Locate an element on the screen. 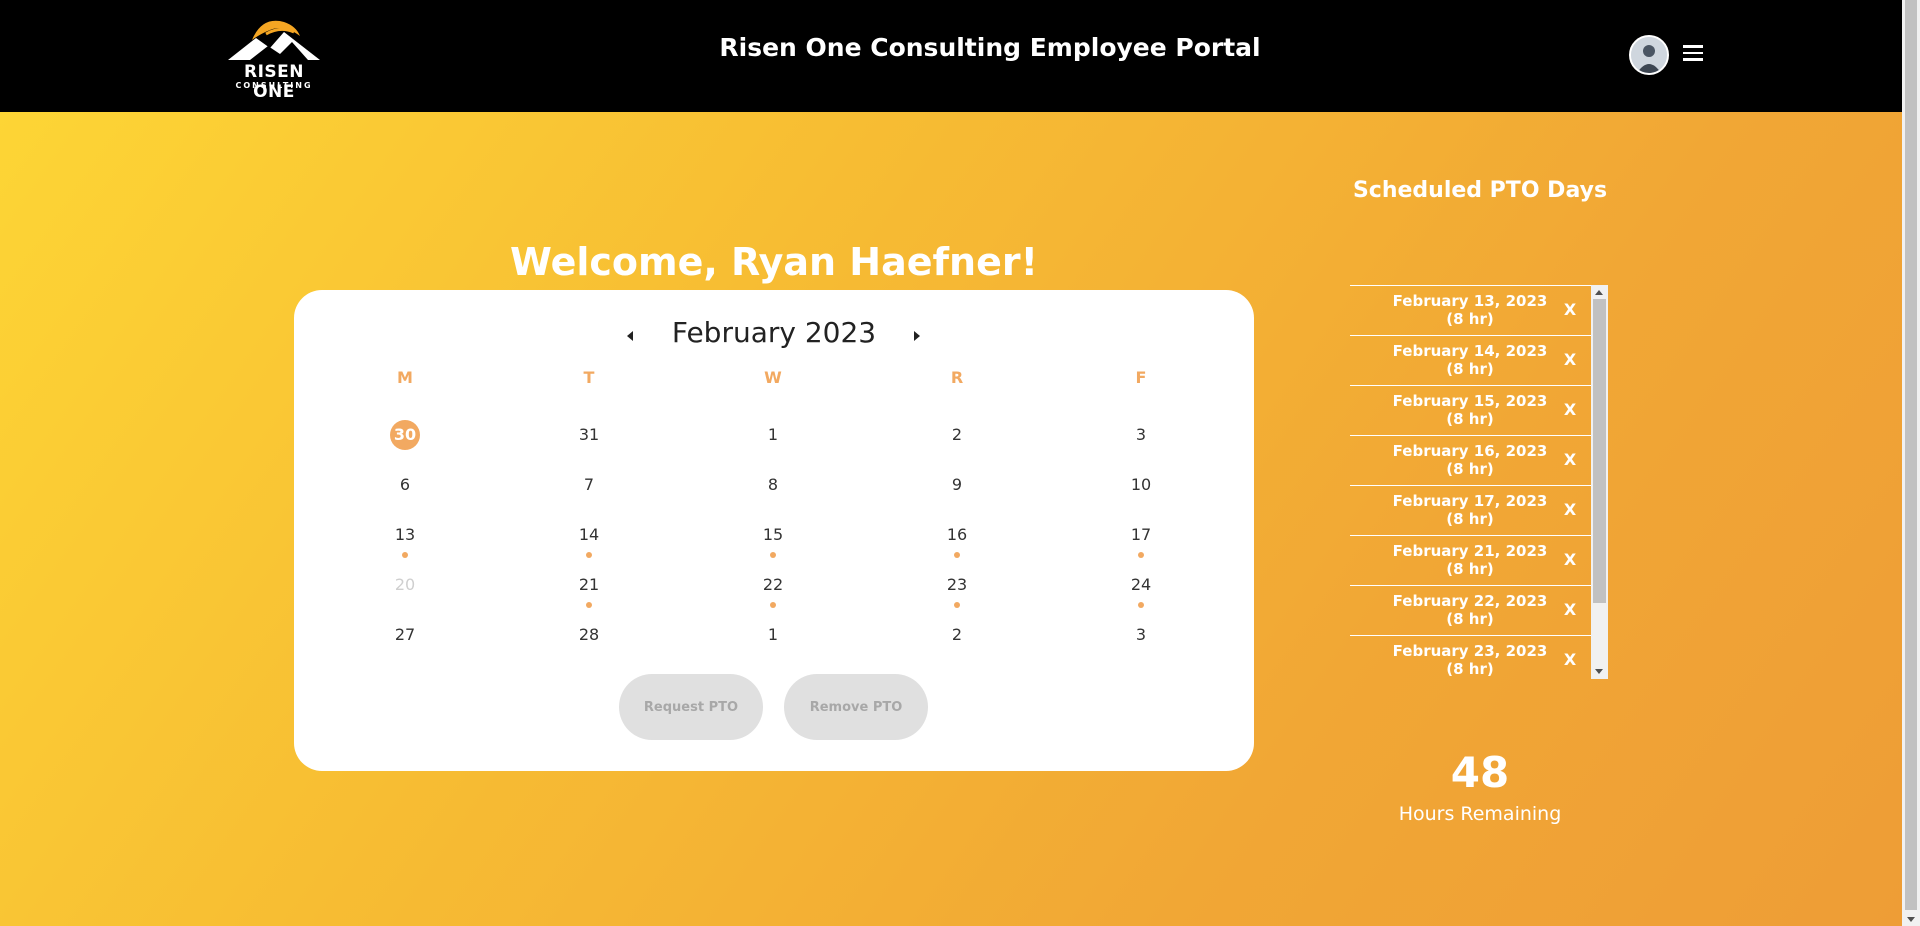  request-pto-button: Request PTO is located at coordinates (691, 707).